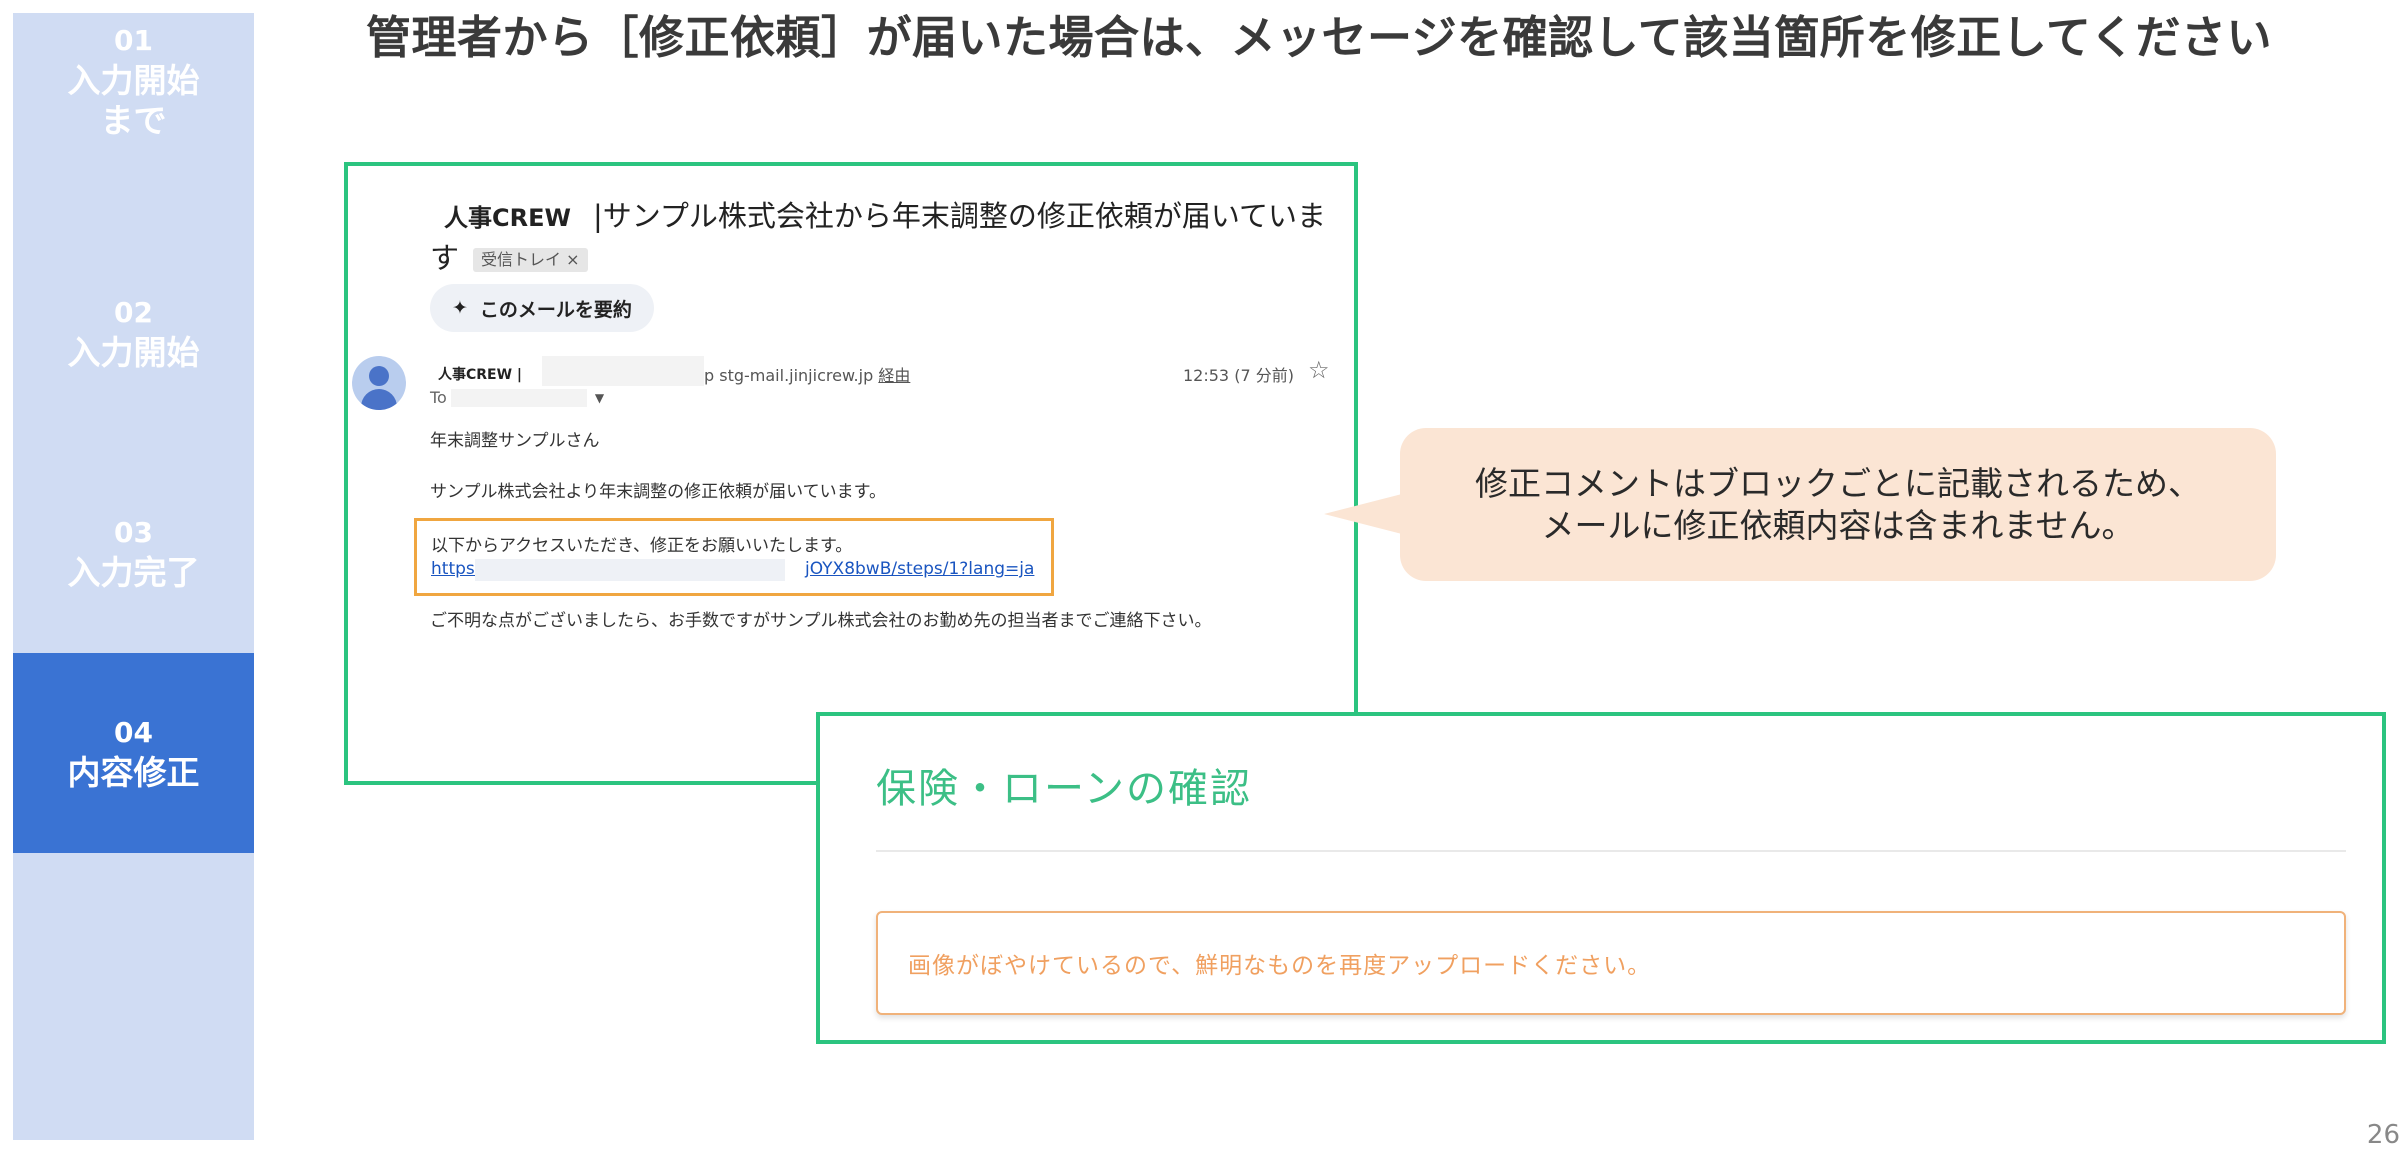 The width and height of the screenshot is (2400, 1153). What do you see at coordinates (133, 772) in the screenshot?
I see `step-label: 内容修正` at bounding box center [133, 772].